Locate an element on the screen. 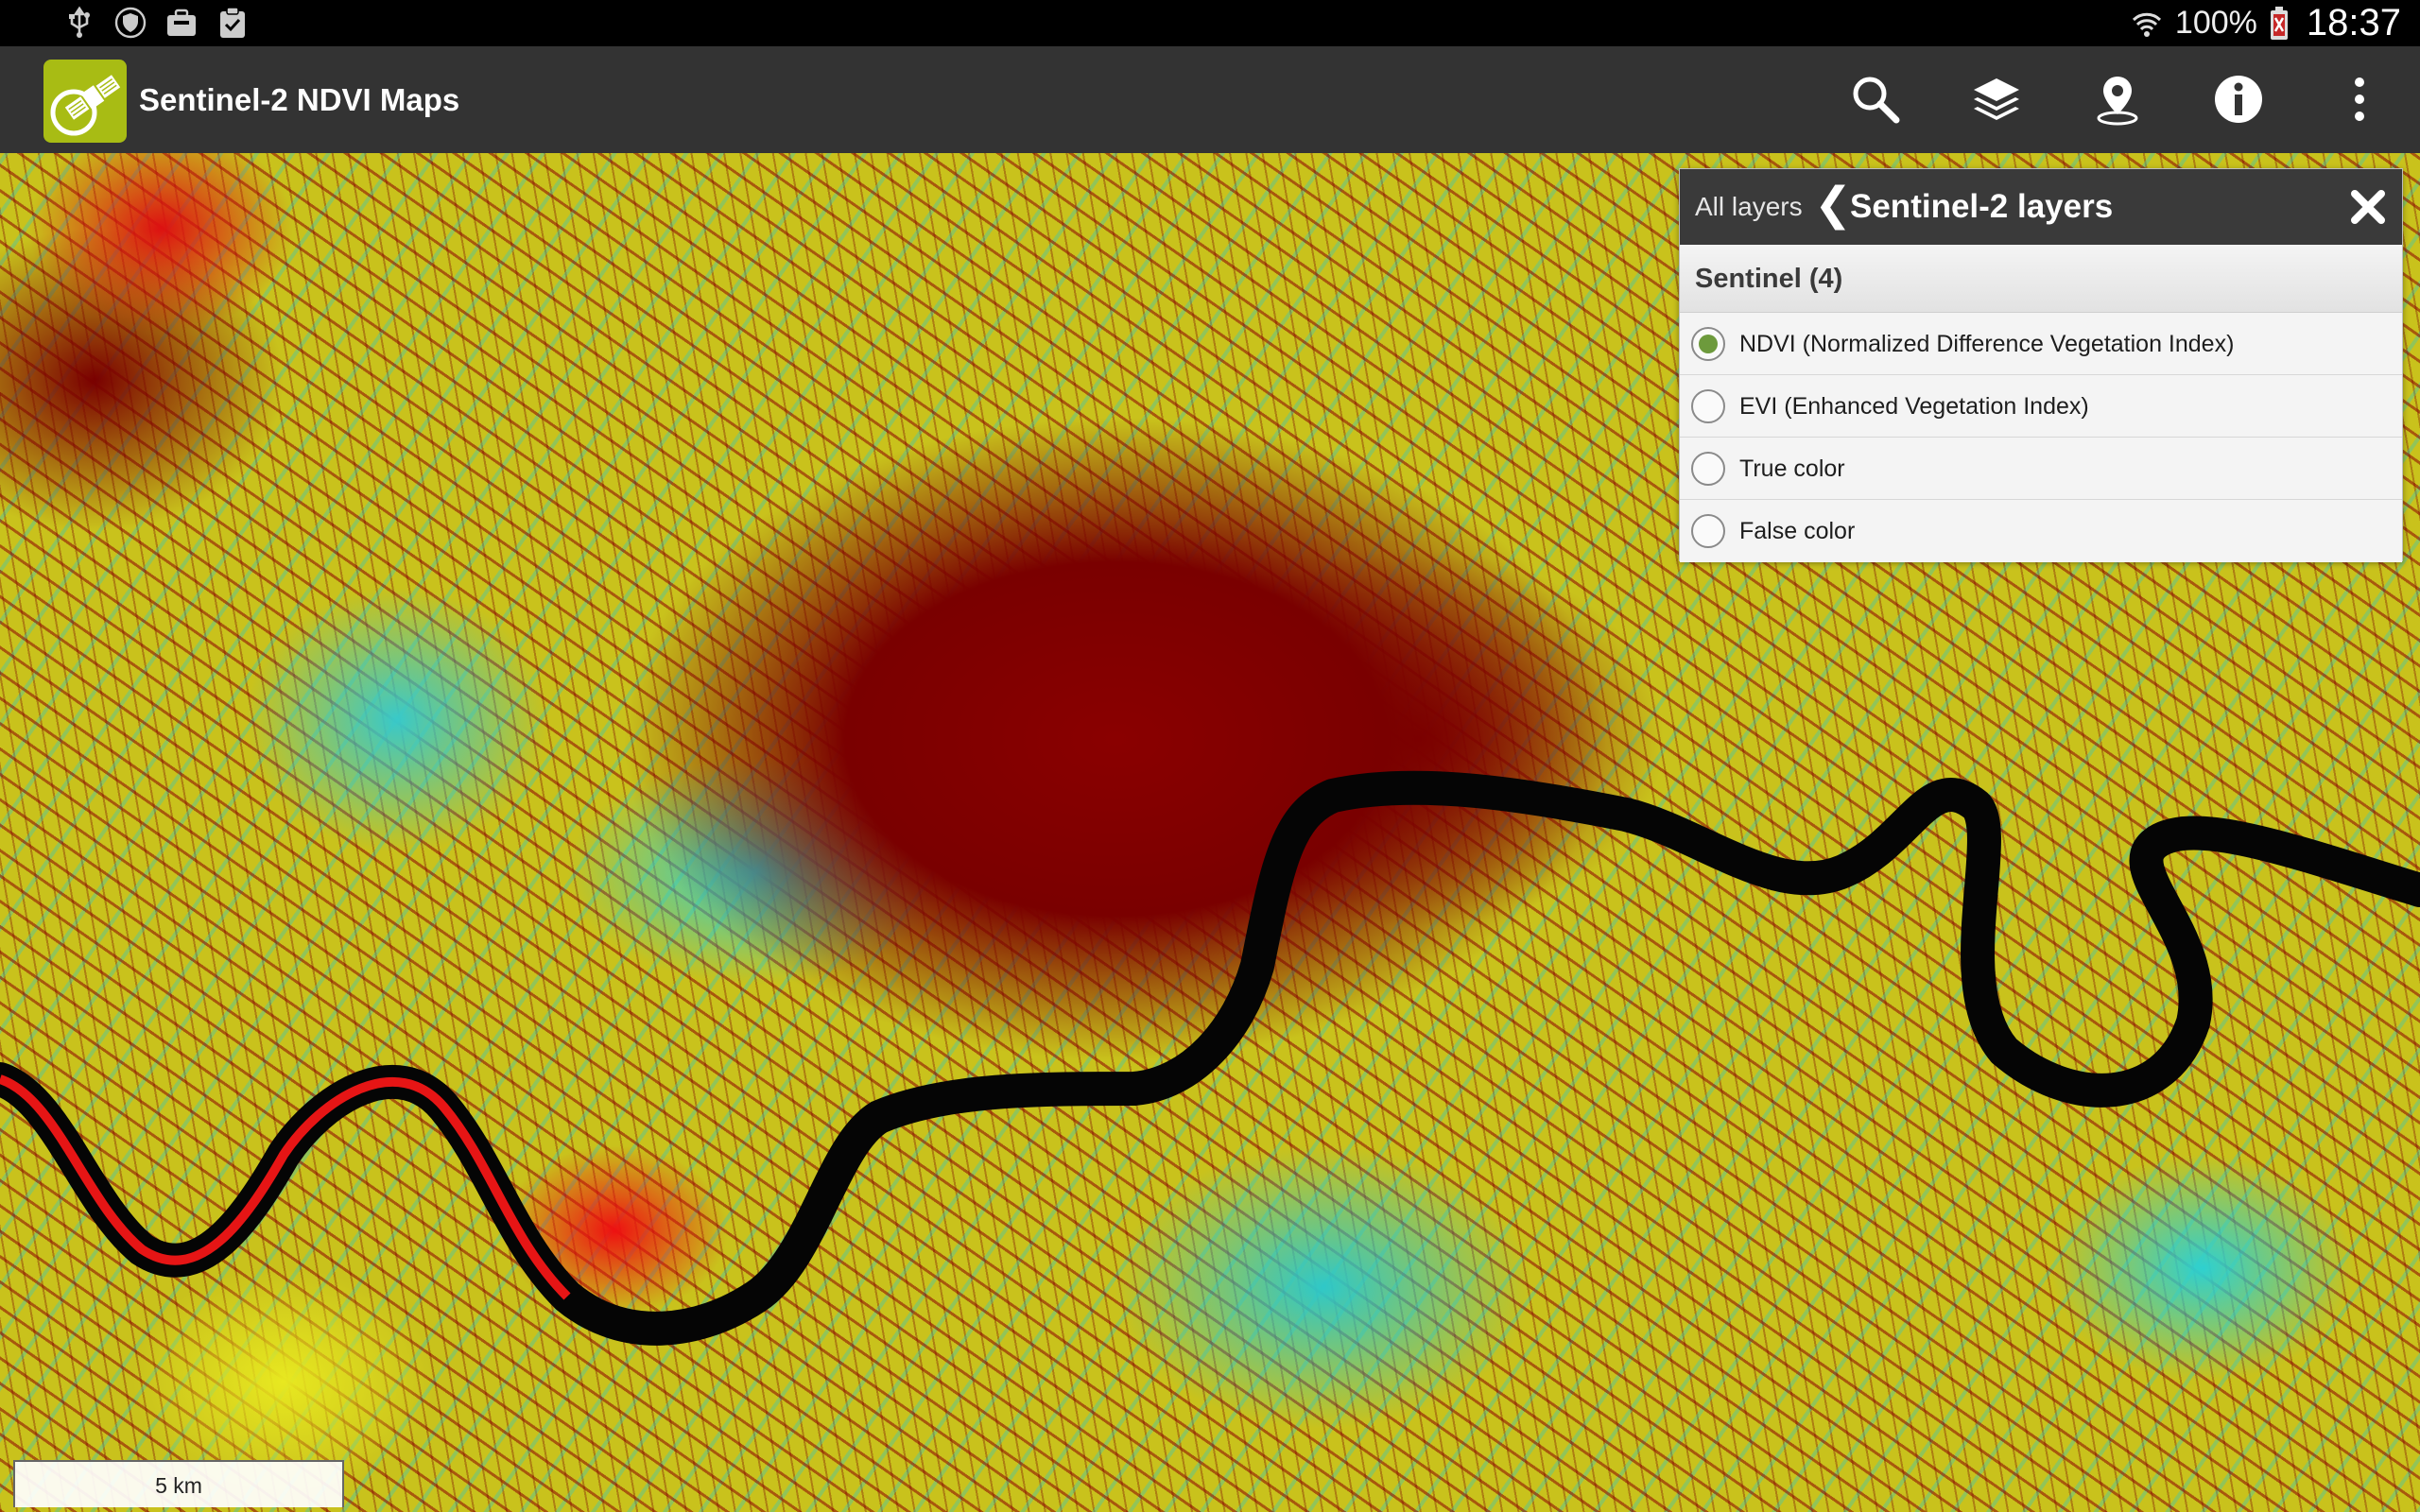 Image resolution: width=2420 pixels, height=1512 pixels. clock: 18:37 is located at coordinates (2353, 22).